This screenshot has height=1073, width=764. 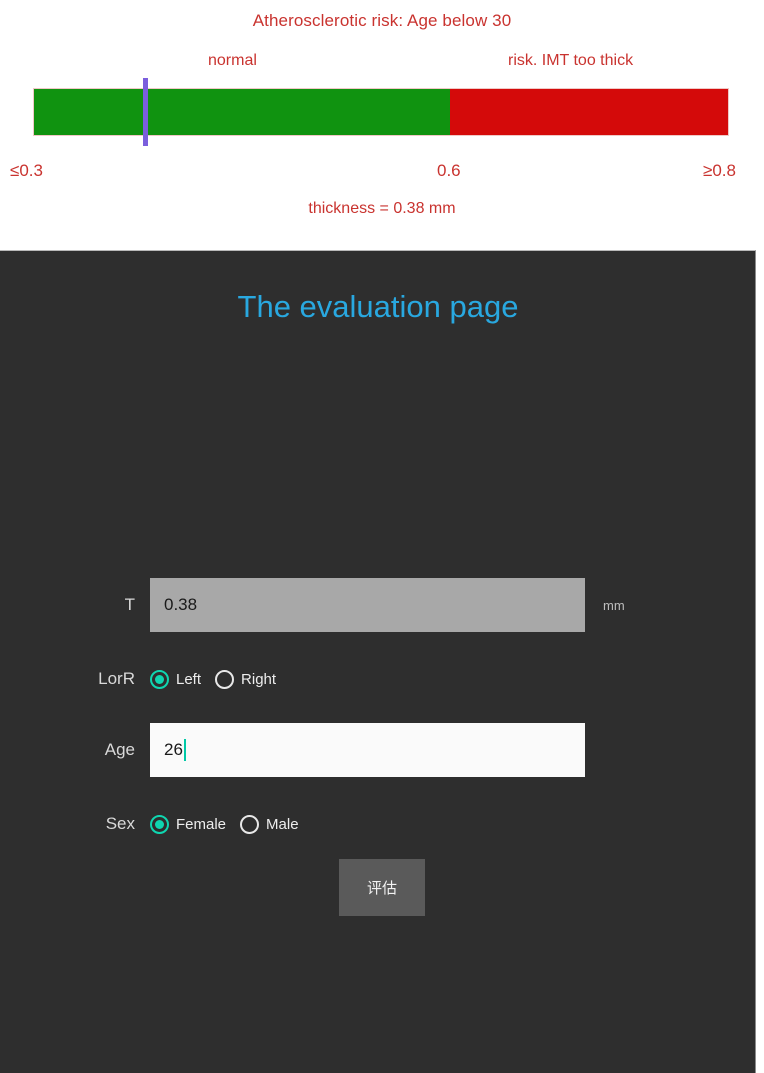 I want to click on risk-scale-bar, so click(x=381, y=112).